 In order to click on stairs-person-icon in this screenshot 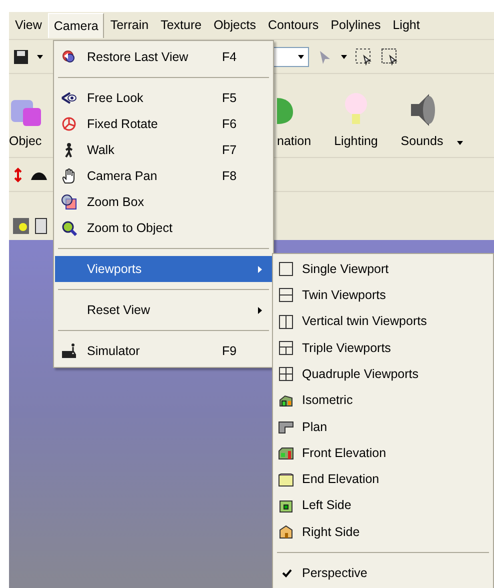, I will do `click(69, 351)`.